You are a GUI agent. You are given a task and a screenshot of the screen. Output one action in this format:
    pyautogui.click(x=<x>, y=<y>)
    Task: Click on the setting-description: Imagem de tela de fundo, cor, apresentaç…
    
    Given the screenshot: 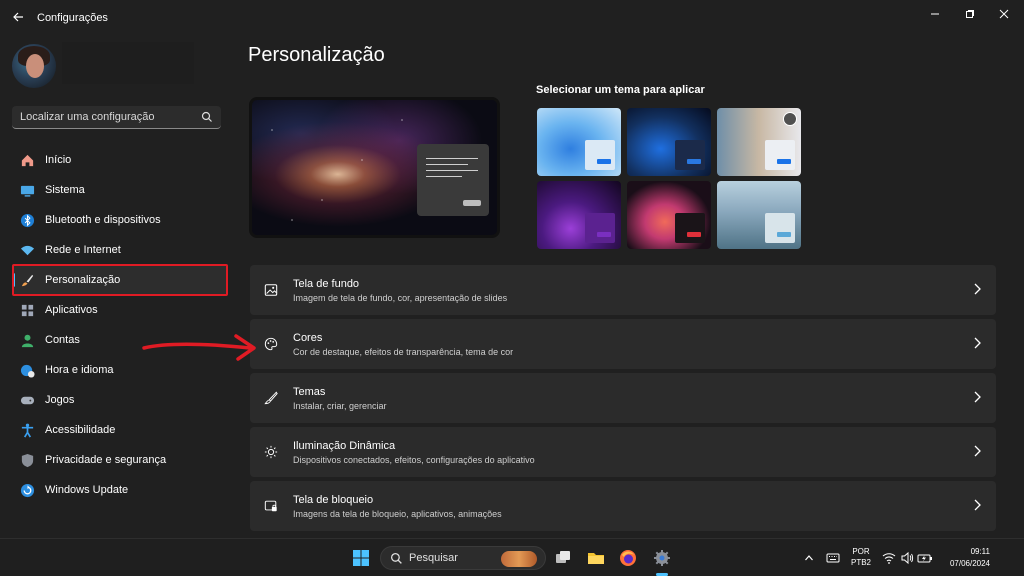 What is the action you would take?
    pyautogui.click(x=400, y=298)
    